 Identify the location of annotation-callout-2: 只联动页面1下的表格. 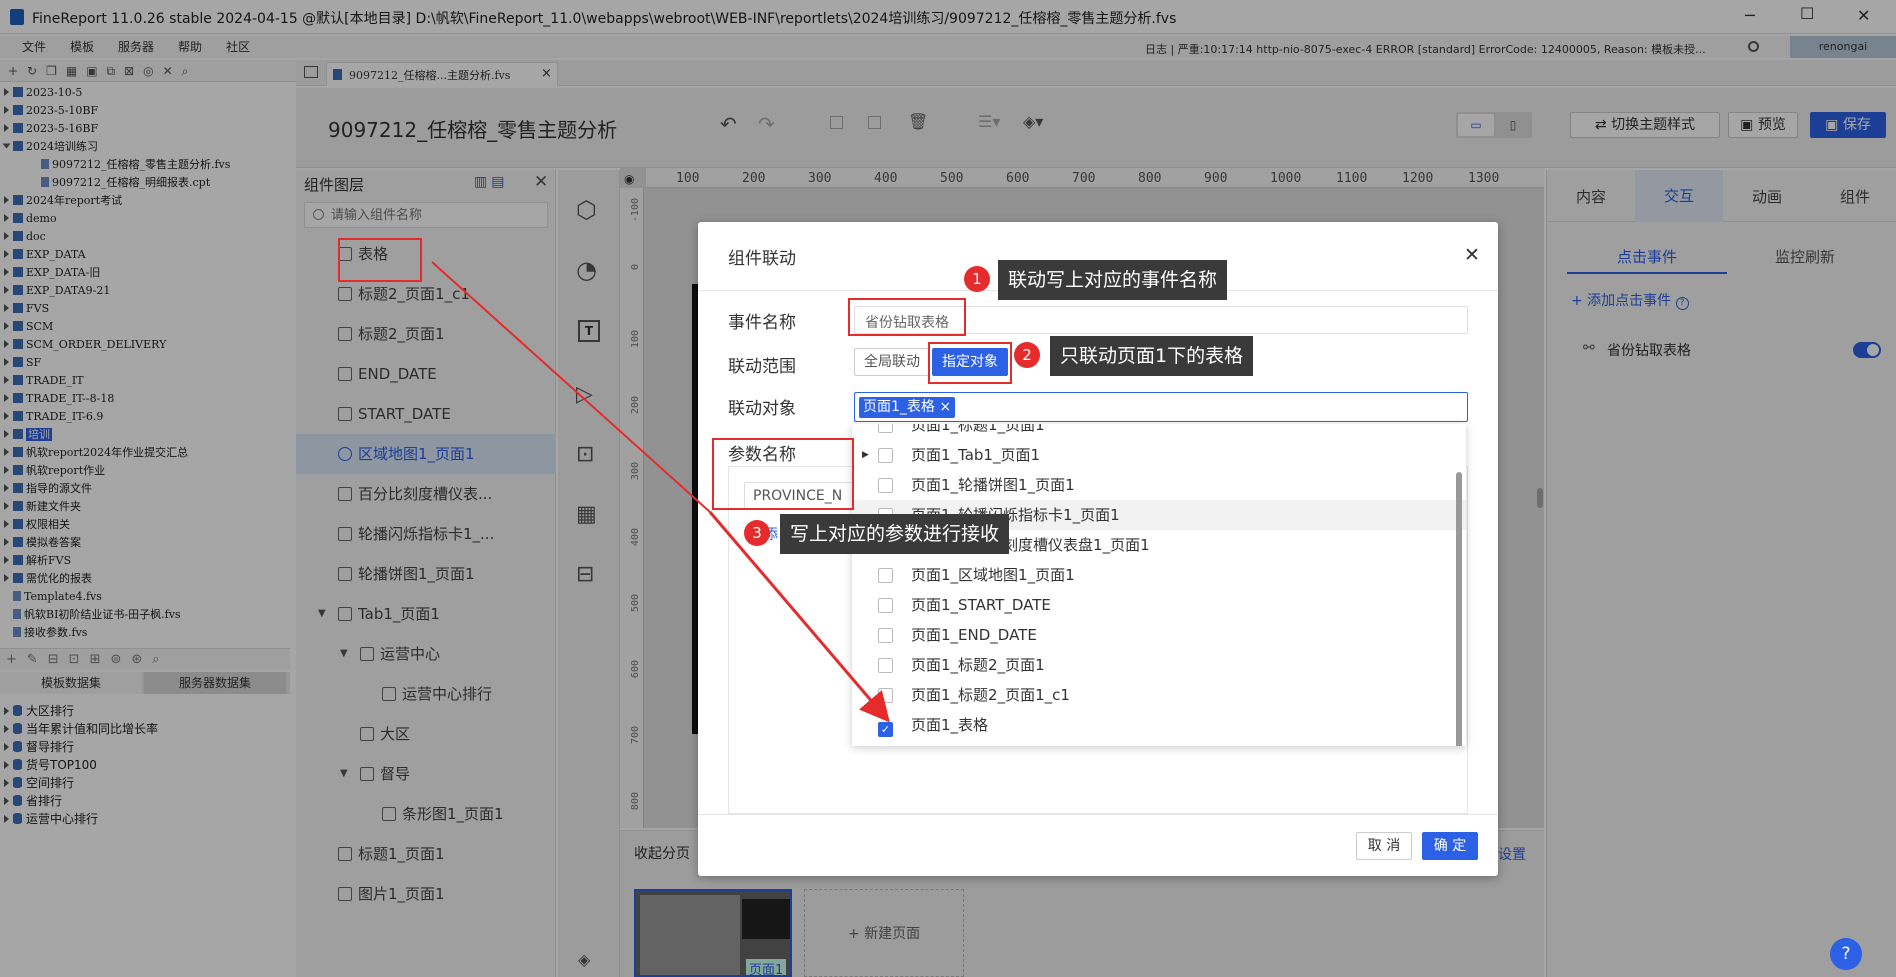
(1152, 356).